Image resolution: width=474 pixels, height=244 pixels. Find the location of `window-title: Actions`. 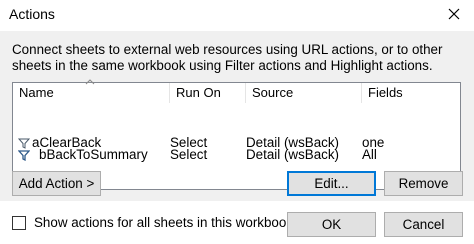

window-title: Actions is located at coordinates (32, 14).